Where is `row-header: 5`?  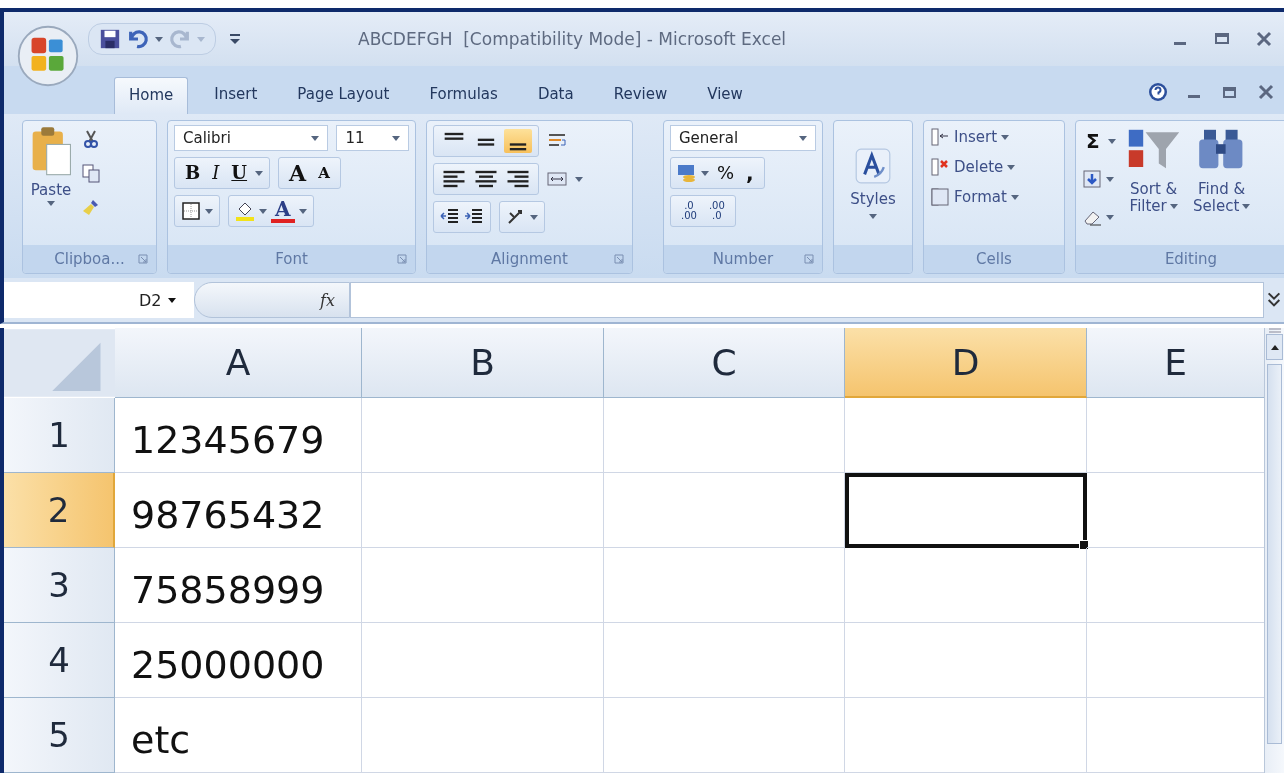
row-header: 5 is located at coordinates (59, 735).